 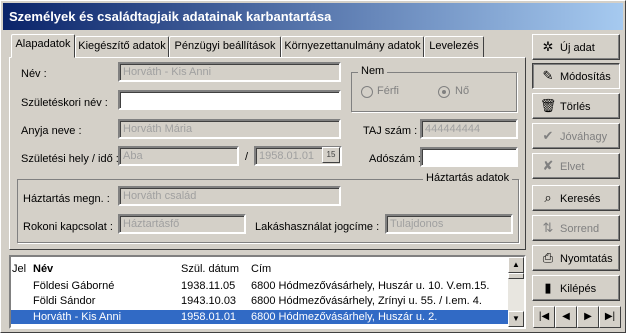 What do you see at coordinates (548, 257) in the screenshot?
I see `printer-icon: ⎙` at bounding box center [548, 257].